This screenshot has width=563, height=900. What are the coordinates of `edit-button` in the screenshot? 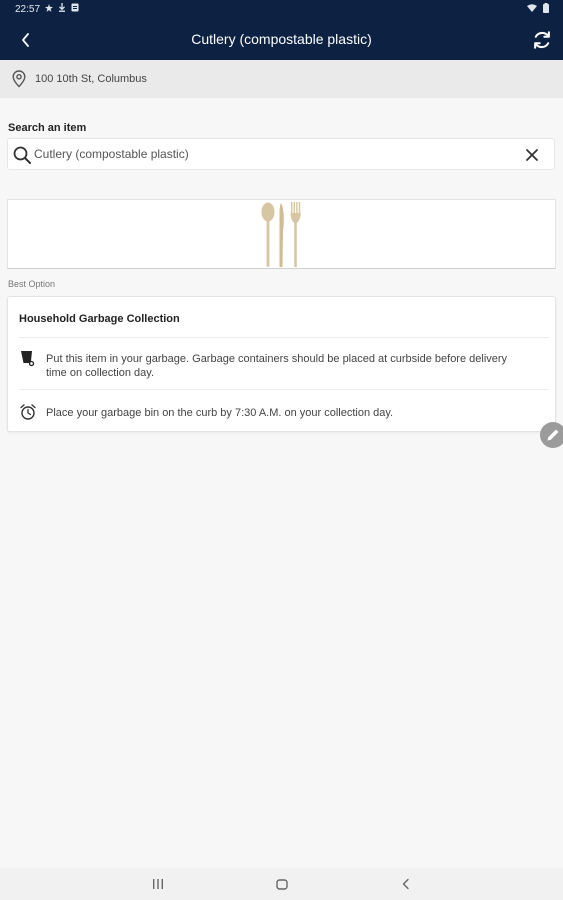 It's located at (551, 435).